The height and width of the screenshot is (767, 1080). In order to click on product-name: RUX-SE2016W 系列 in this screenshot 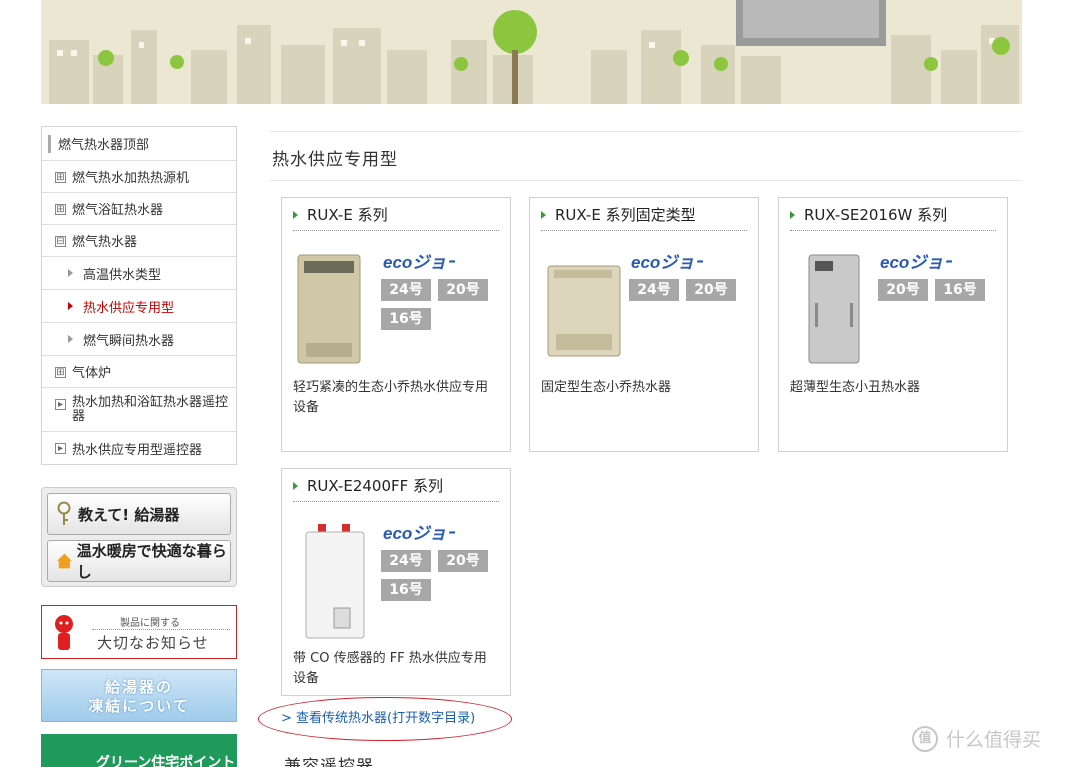, I will do `click(876, 215)`.